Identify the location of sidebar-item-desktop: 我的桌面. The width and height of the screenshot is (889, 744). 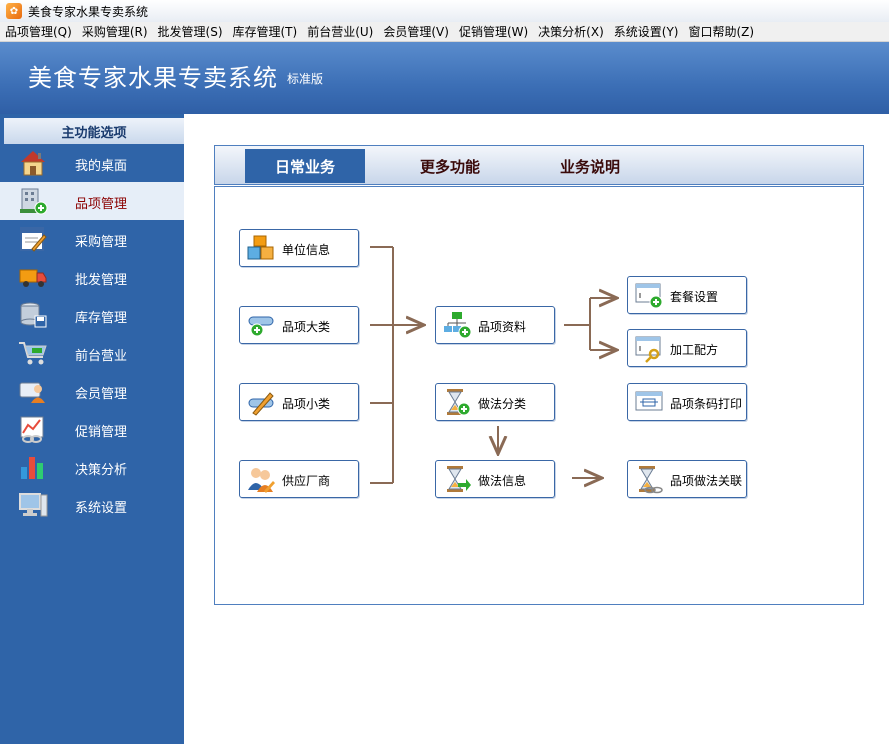
(92, 163).